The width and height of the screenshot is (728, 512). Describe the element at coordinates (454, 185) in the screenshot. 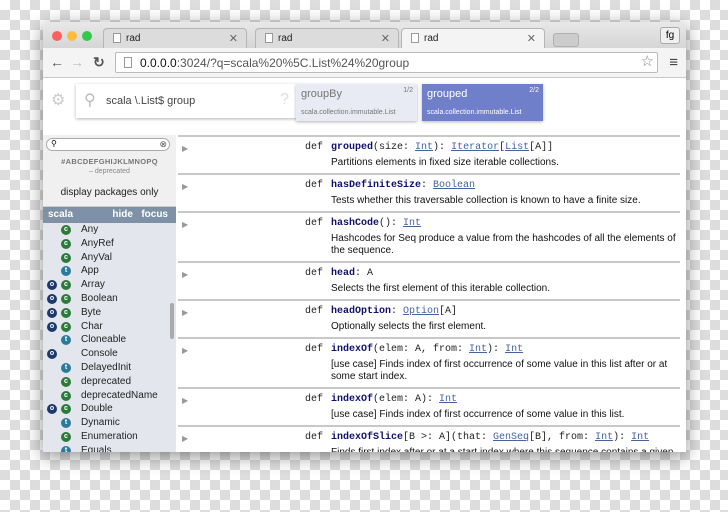

I see `type-link: Boolean` at that location.